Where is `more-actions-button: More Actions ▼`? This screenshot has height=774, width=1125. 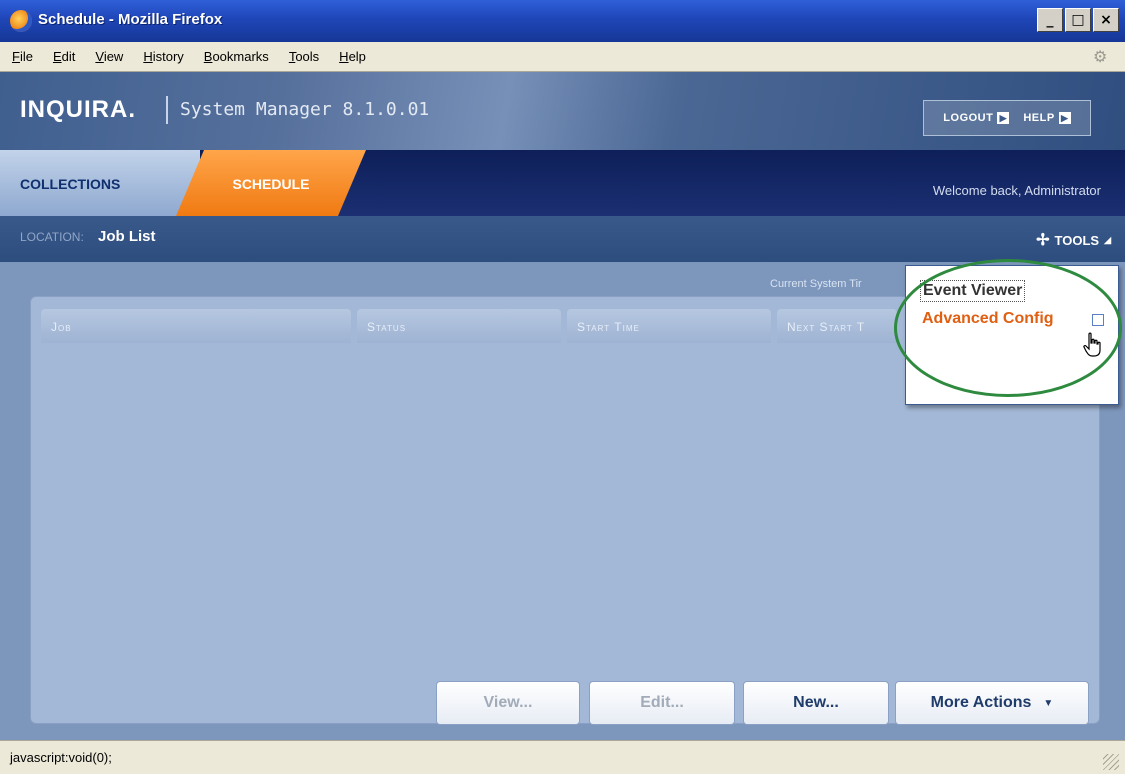 more-actions-button: More Actions ▼ is located at coordinates (992, 703).